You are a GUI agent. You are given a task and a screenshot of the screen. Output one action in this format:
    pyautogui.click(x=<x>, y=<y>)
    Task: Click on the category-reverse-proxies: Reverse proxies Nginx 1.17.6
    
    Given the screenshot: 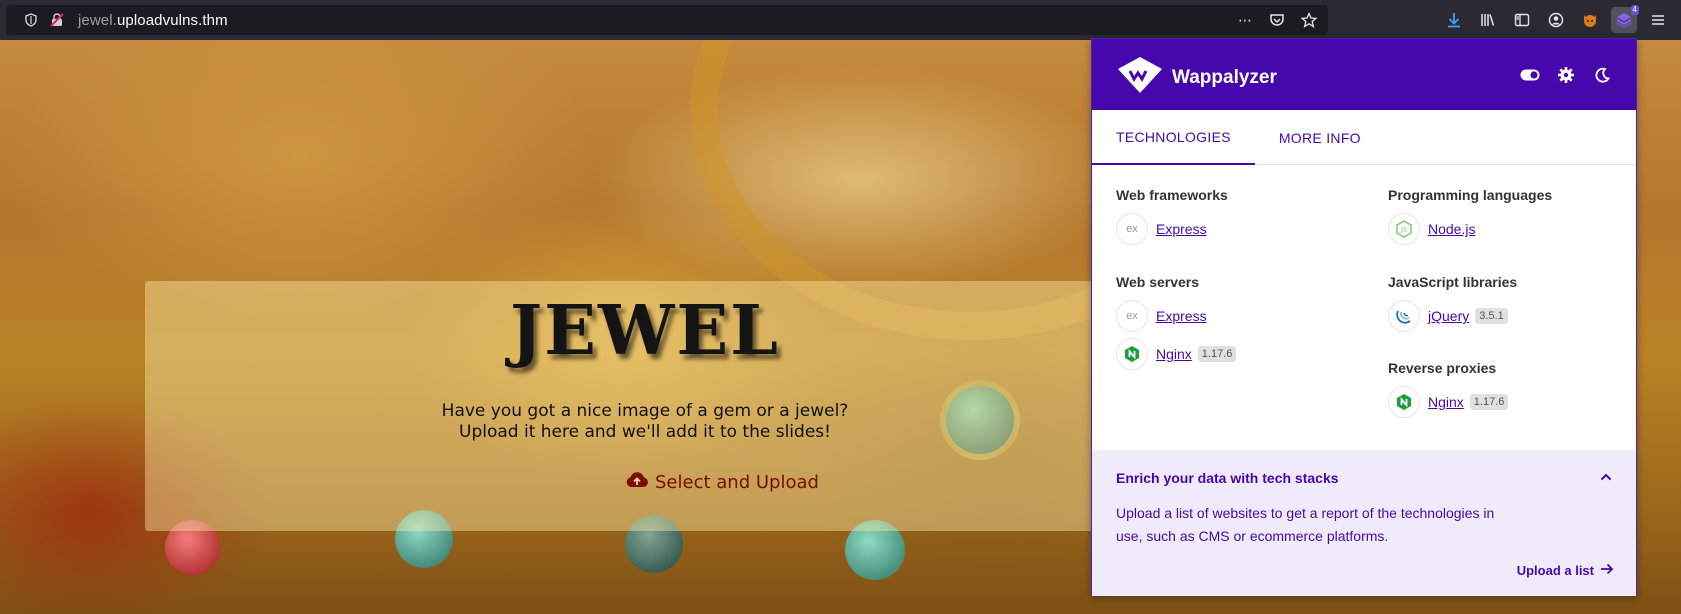 What is the action you would take?
    pyautogui.click(x=1448, y=389)
    